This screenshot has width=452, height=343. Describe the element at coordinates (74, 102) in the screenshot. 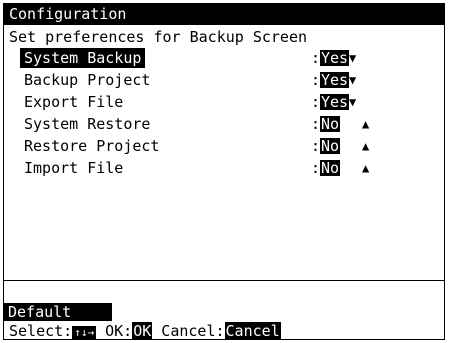

I see `setting-label: Export File` at that location.